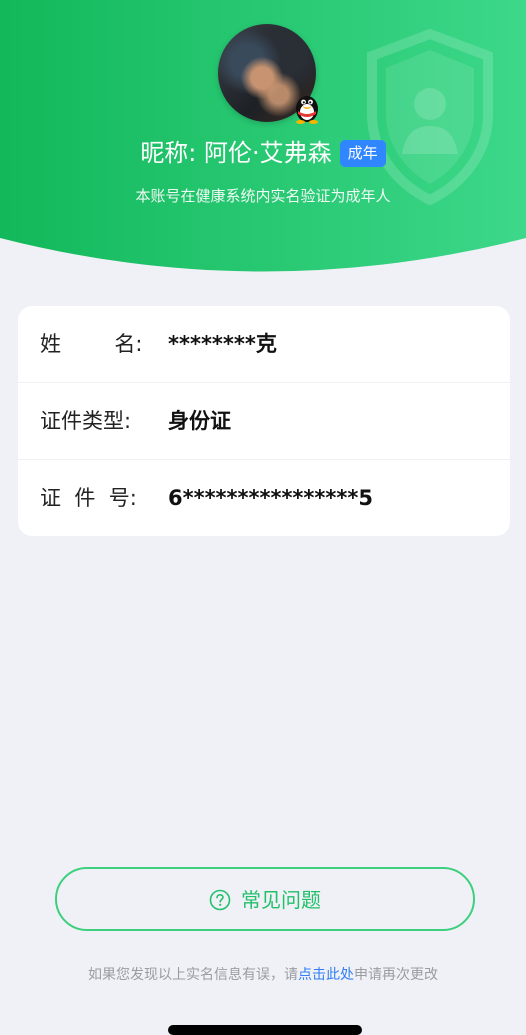 Image resolution: width=526 pixels, height=1035 pixels. What do you see at coordinates (362, 153) in the screenshot?
I see `adult-badge: 成年` at bounding box center [362, 153].